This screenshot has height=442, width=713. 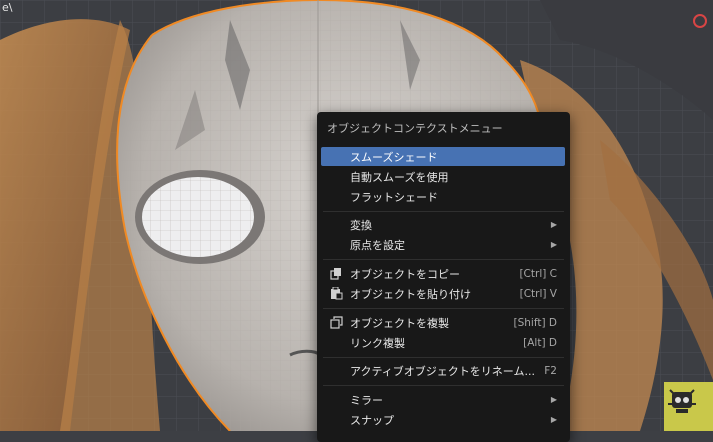 What do you see at coordinates (366, 400) in the screenshot?
I see `menu-item-label: ミラー` at bounding box center [366, 400].